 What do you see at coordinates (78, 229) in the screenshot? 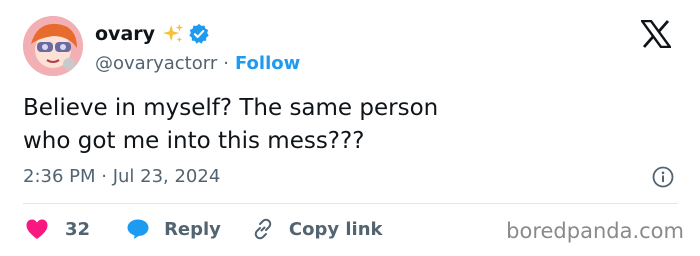
I see `like-count: 32` at bounding box center [78, 229].